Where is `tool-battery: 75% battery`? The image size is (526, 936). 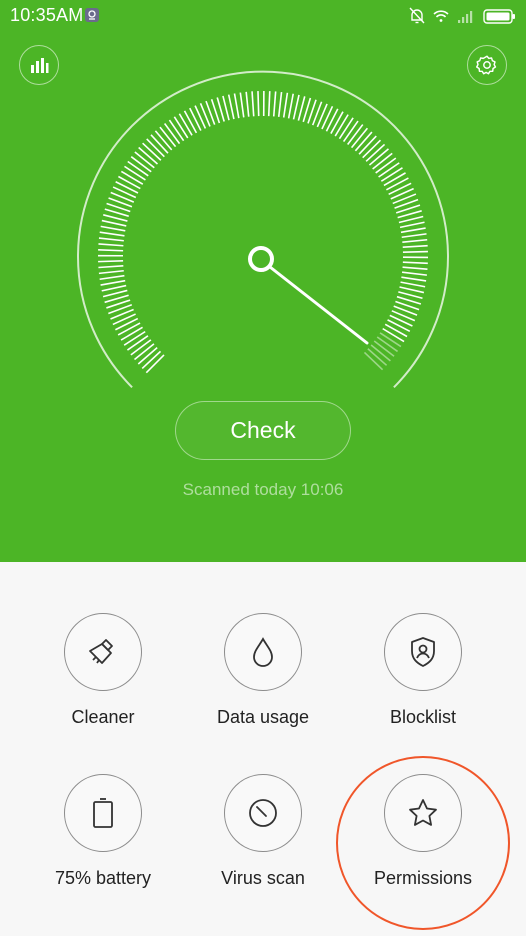
tool-battery: 75% battery is located at coordinates (103, 831).